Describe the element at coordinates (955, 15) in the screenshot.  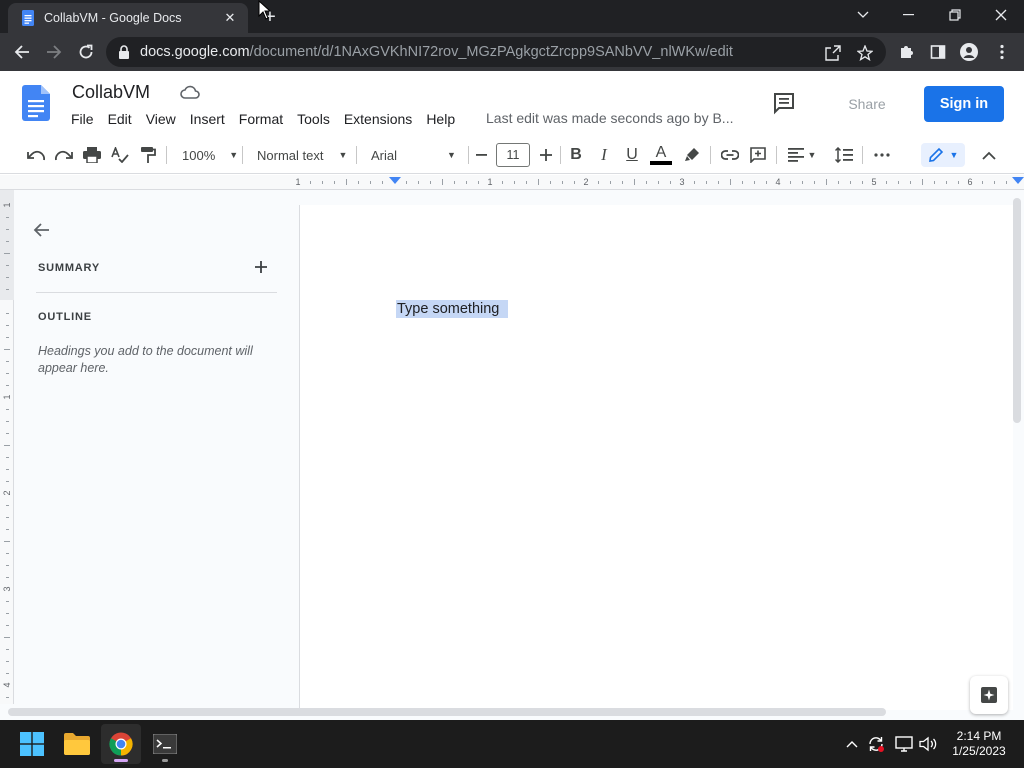
I see `restore-icon` at that location.